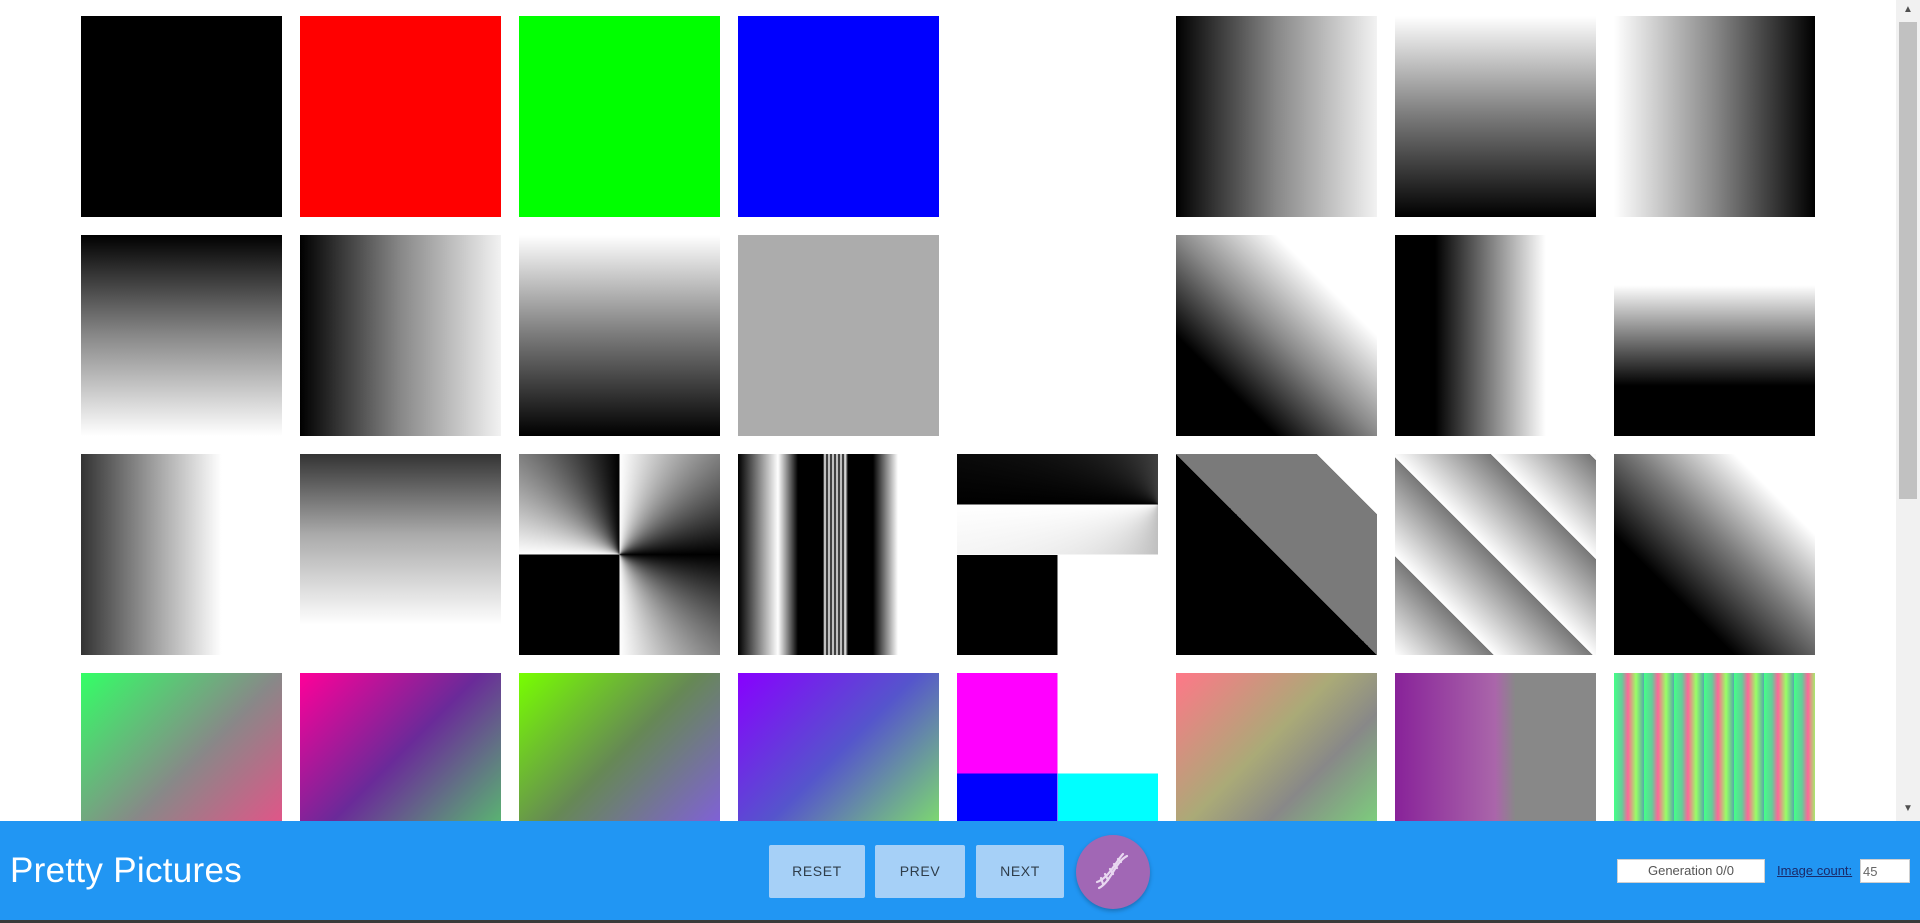 Image resolution: width=1920 pixels, height=923 pixels. What do you see at coordinates (838, 747) in the screenshot?
I see `gallery-image-color-gradient-purple-cyan` at bounding box center [838, 747].